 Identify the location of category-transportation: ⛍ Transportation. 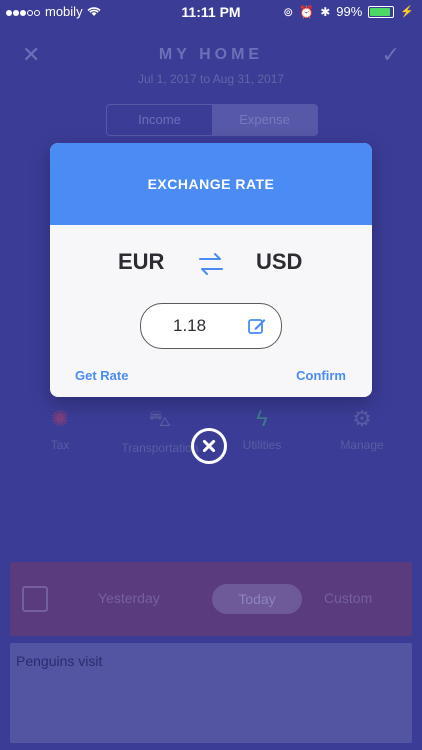
(160, 430).